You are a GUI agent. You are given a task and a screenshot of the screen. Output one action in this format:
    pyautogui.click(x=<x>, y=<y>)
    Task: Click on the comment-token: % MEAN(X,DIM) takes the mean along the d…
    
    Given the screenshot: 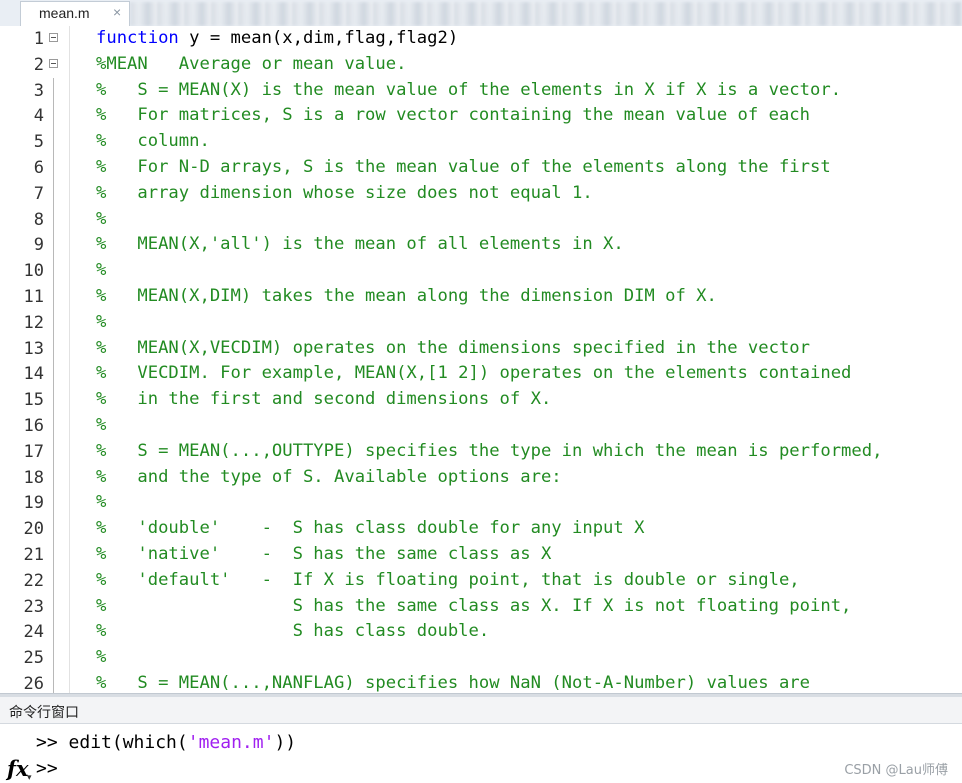 What is the action you would take?
    pyautogui.click(x=406, y=296)
    